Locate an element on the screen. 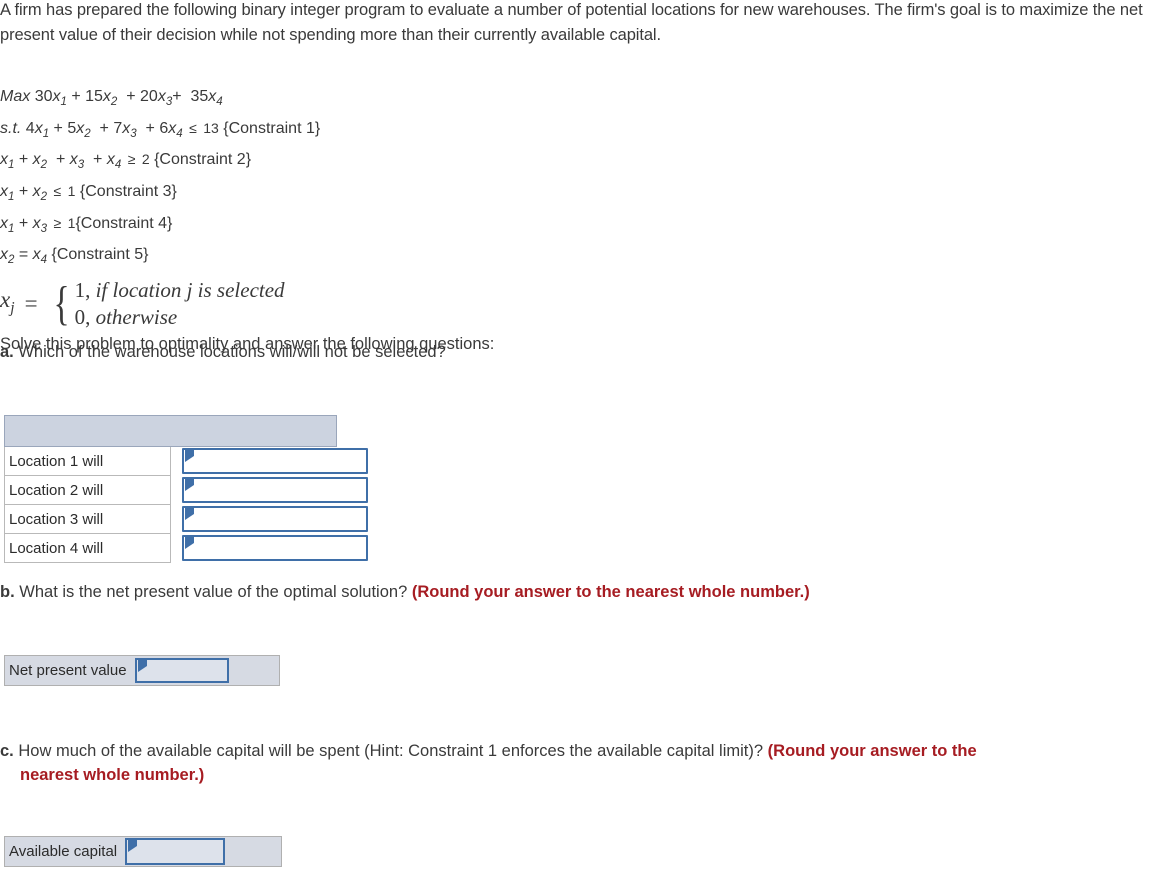 This screenshot has height=878, width=1170. table-header-row is located at coordinates (170, 431).